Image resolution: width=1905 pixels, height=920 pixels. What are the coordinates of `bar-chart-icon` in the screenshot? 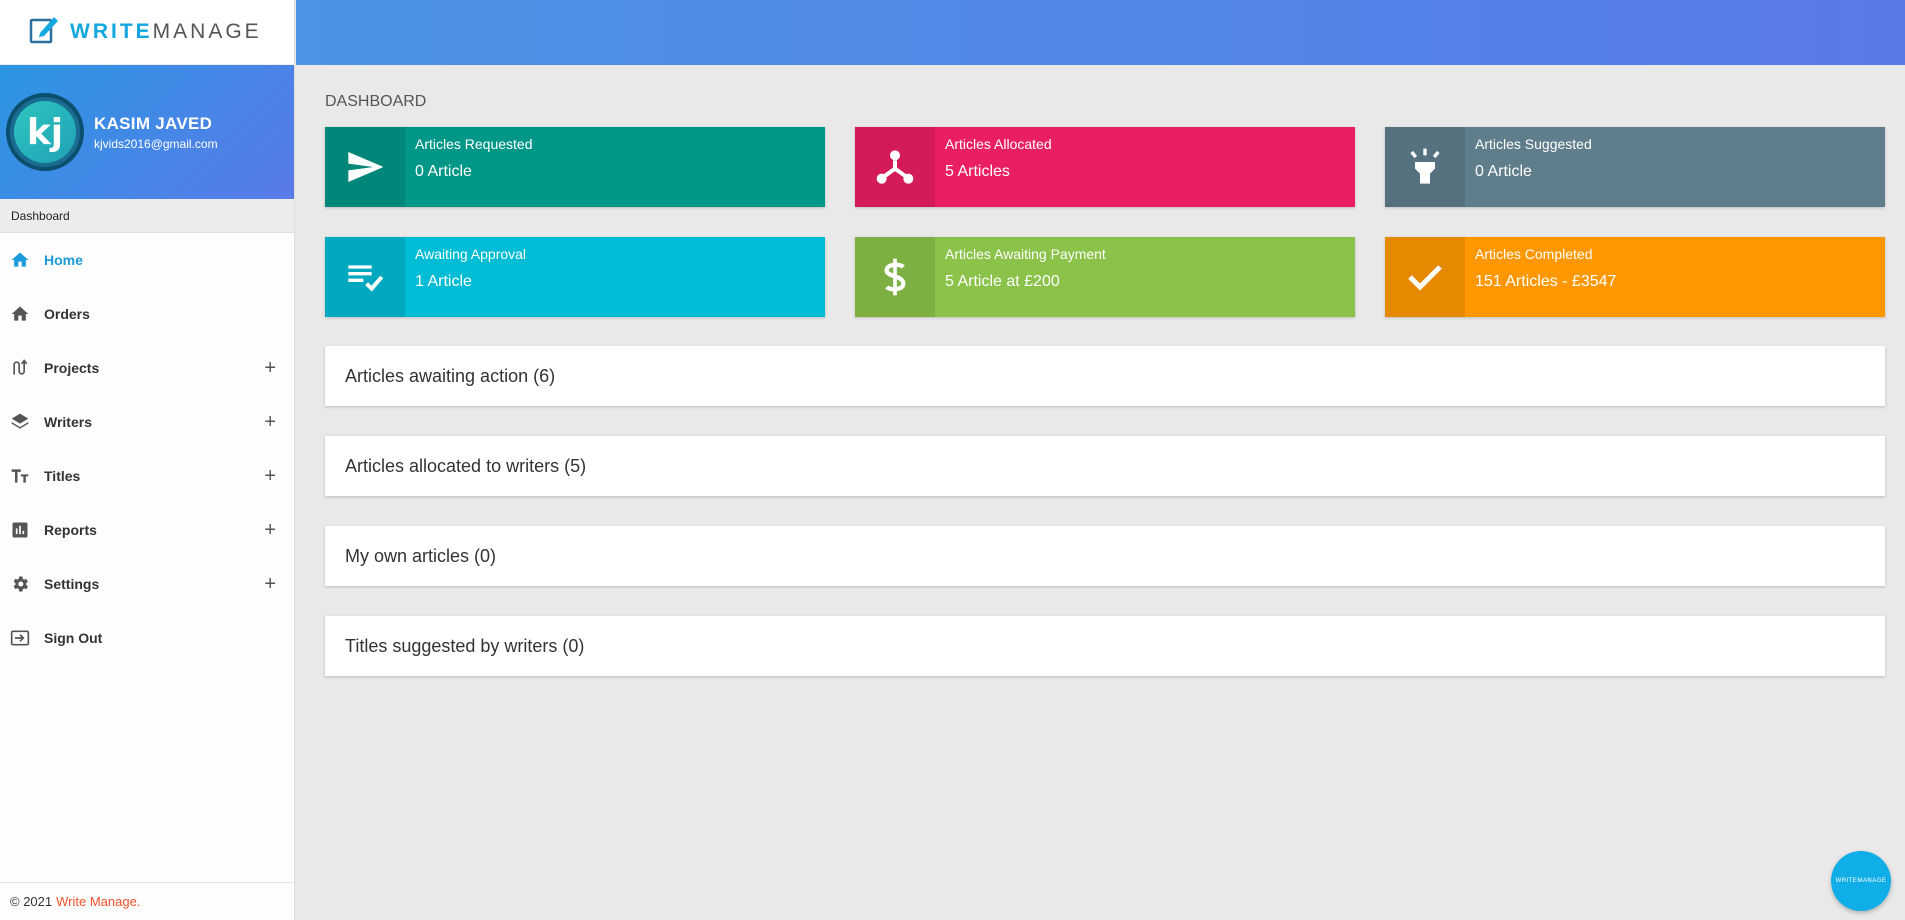 It's located at (20, 530).